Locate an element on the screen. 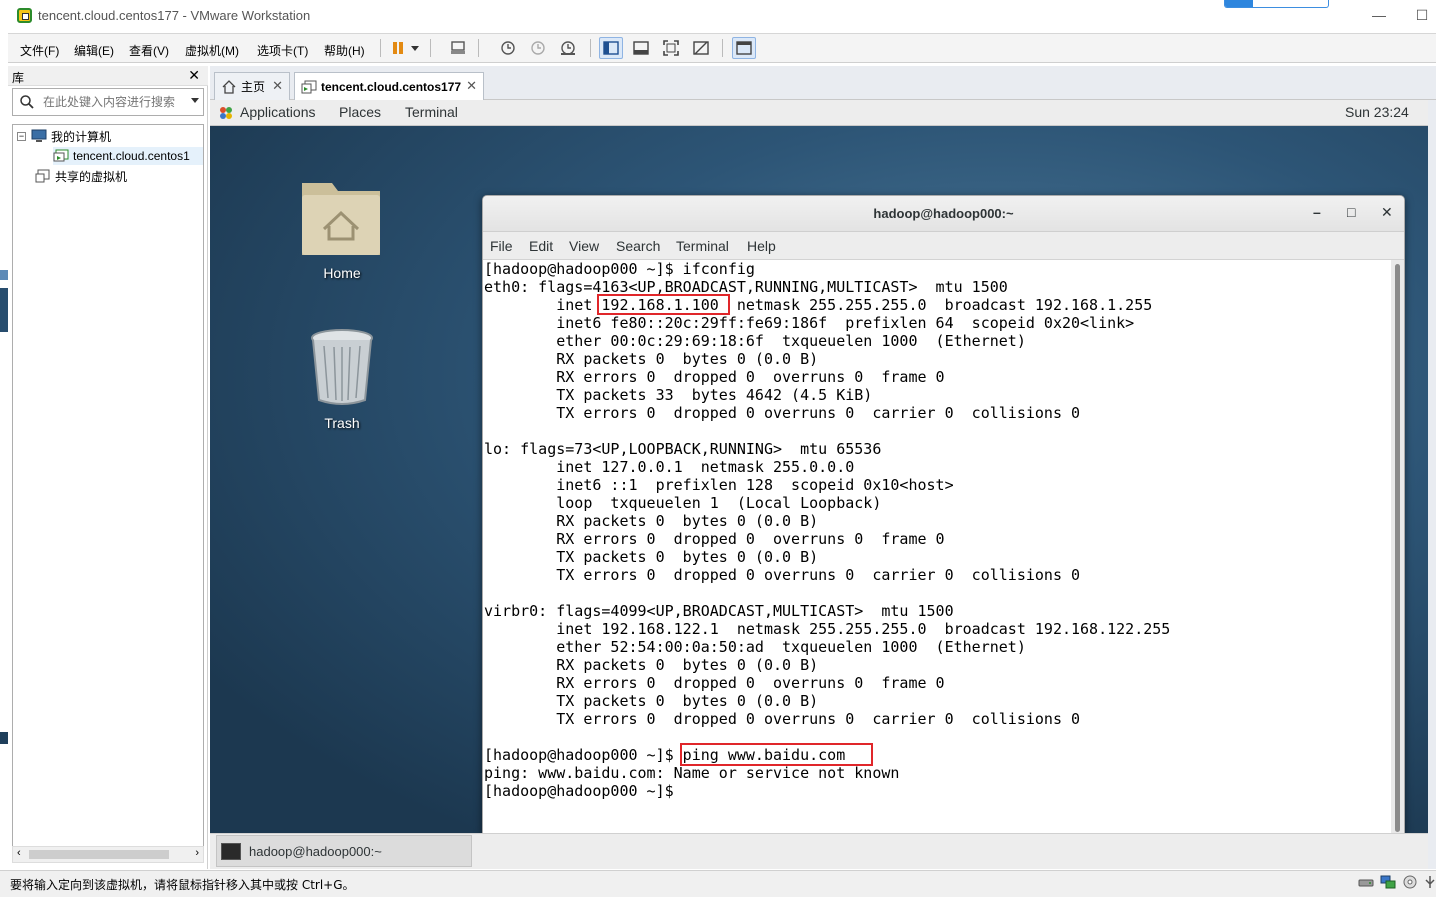  menu-toolbar: 文件(F) 编辑(E) 查看(V) 虚拟机(M) 选项卡(T) 帮助(H) is located at coordinates (722, 48).